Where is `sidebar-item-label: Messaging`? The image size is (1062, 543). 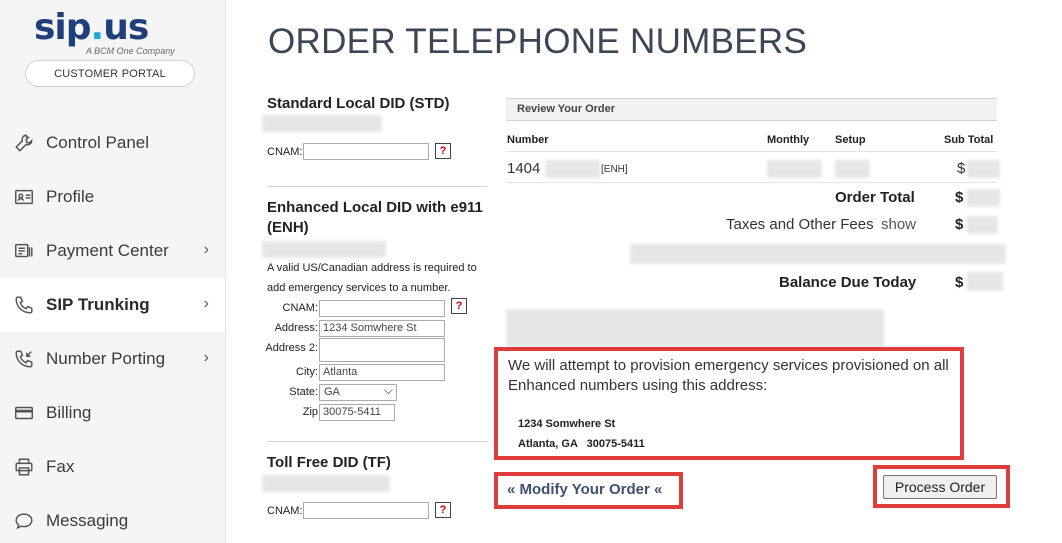
sidebar-item-label: Messaging is located at coordinates (87, 520).